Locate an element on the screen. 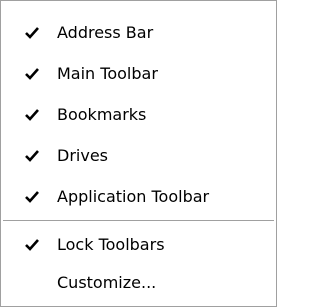 The width and height of the screenshot is (320, 307). menu-item-label: Lock Toolbars is located at coordinates (111, 244).